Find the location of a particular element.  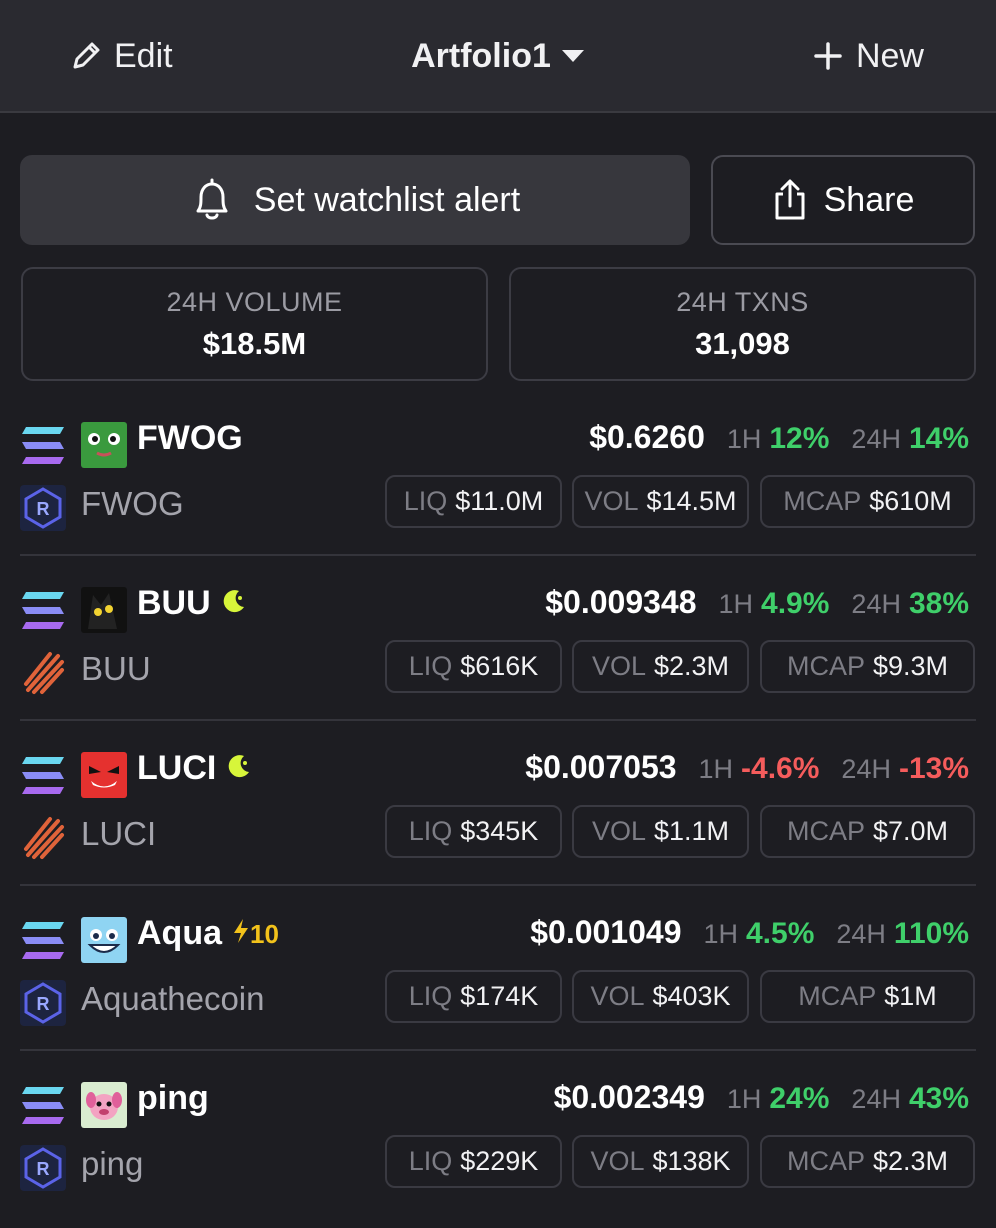

volume-stat-card: 24H VOLUME $18.5M is located at coordinates (254, 324).